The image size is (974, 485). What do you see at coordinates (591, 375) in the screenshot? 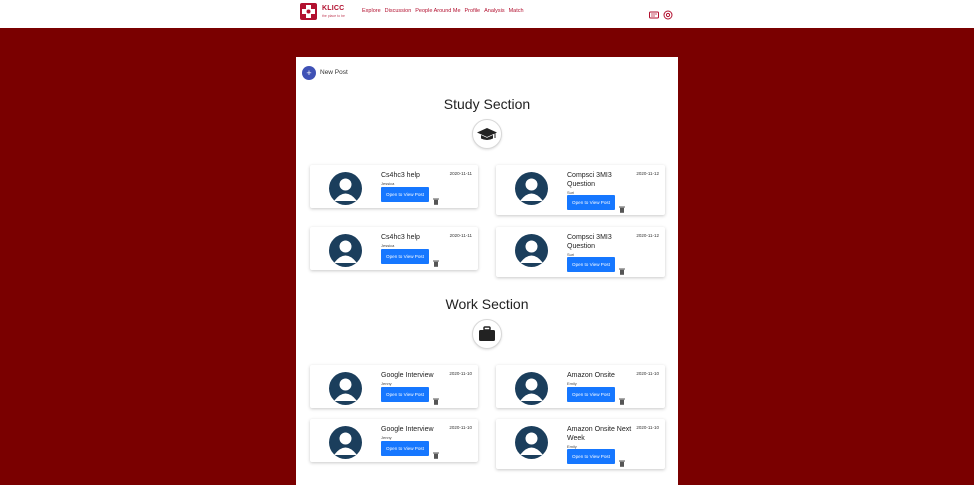
I see `post-title: Amazon Onsite` at bounding box center [591, 375].